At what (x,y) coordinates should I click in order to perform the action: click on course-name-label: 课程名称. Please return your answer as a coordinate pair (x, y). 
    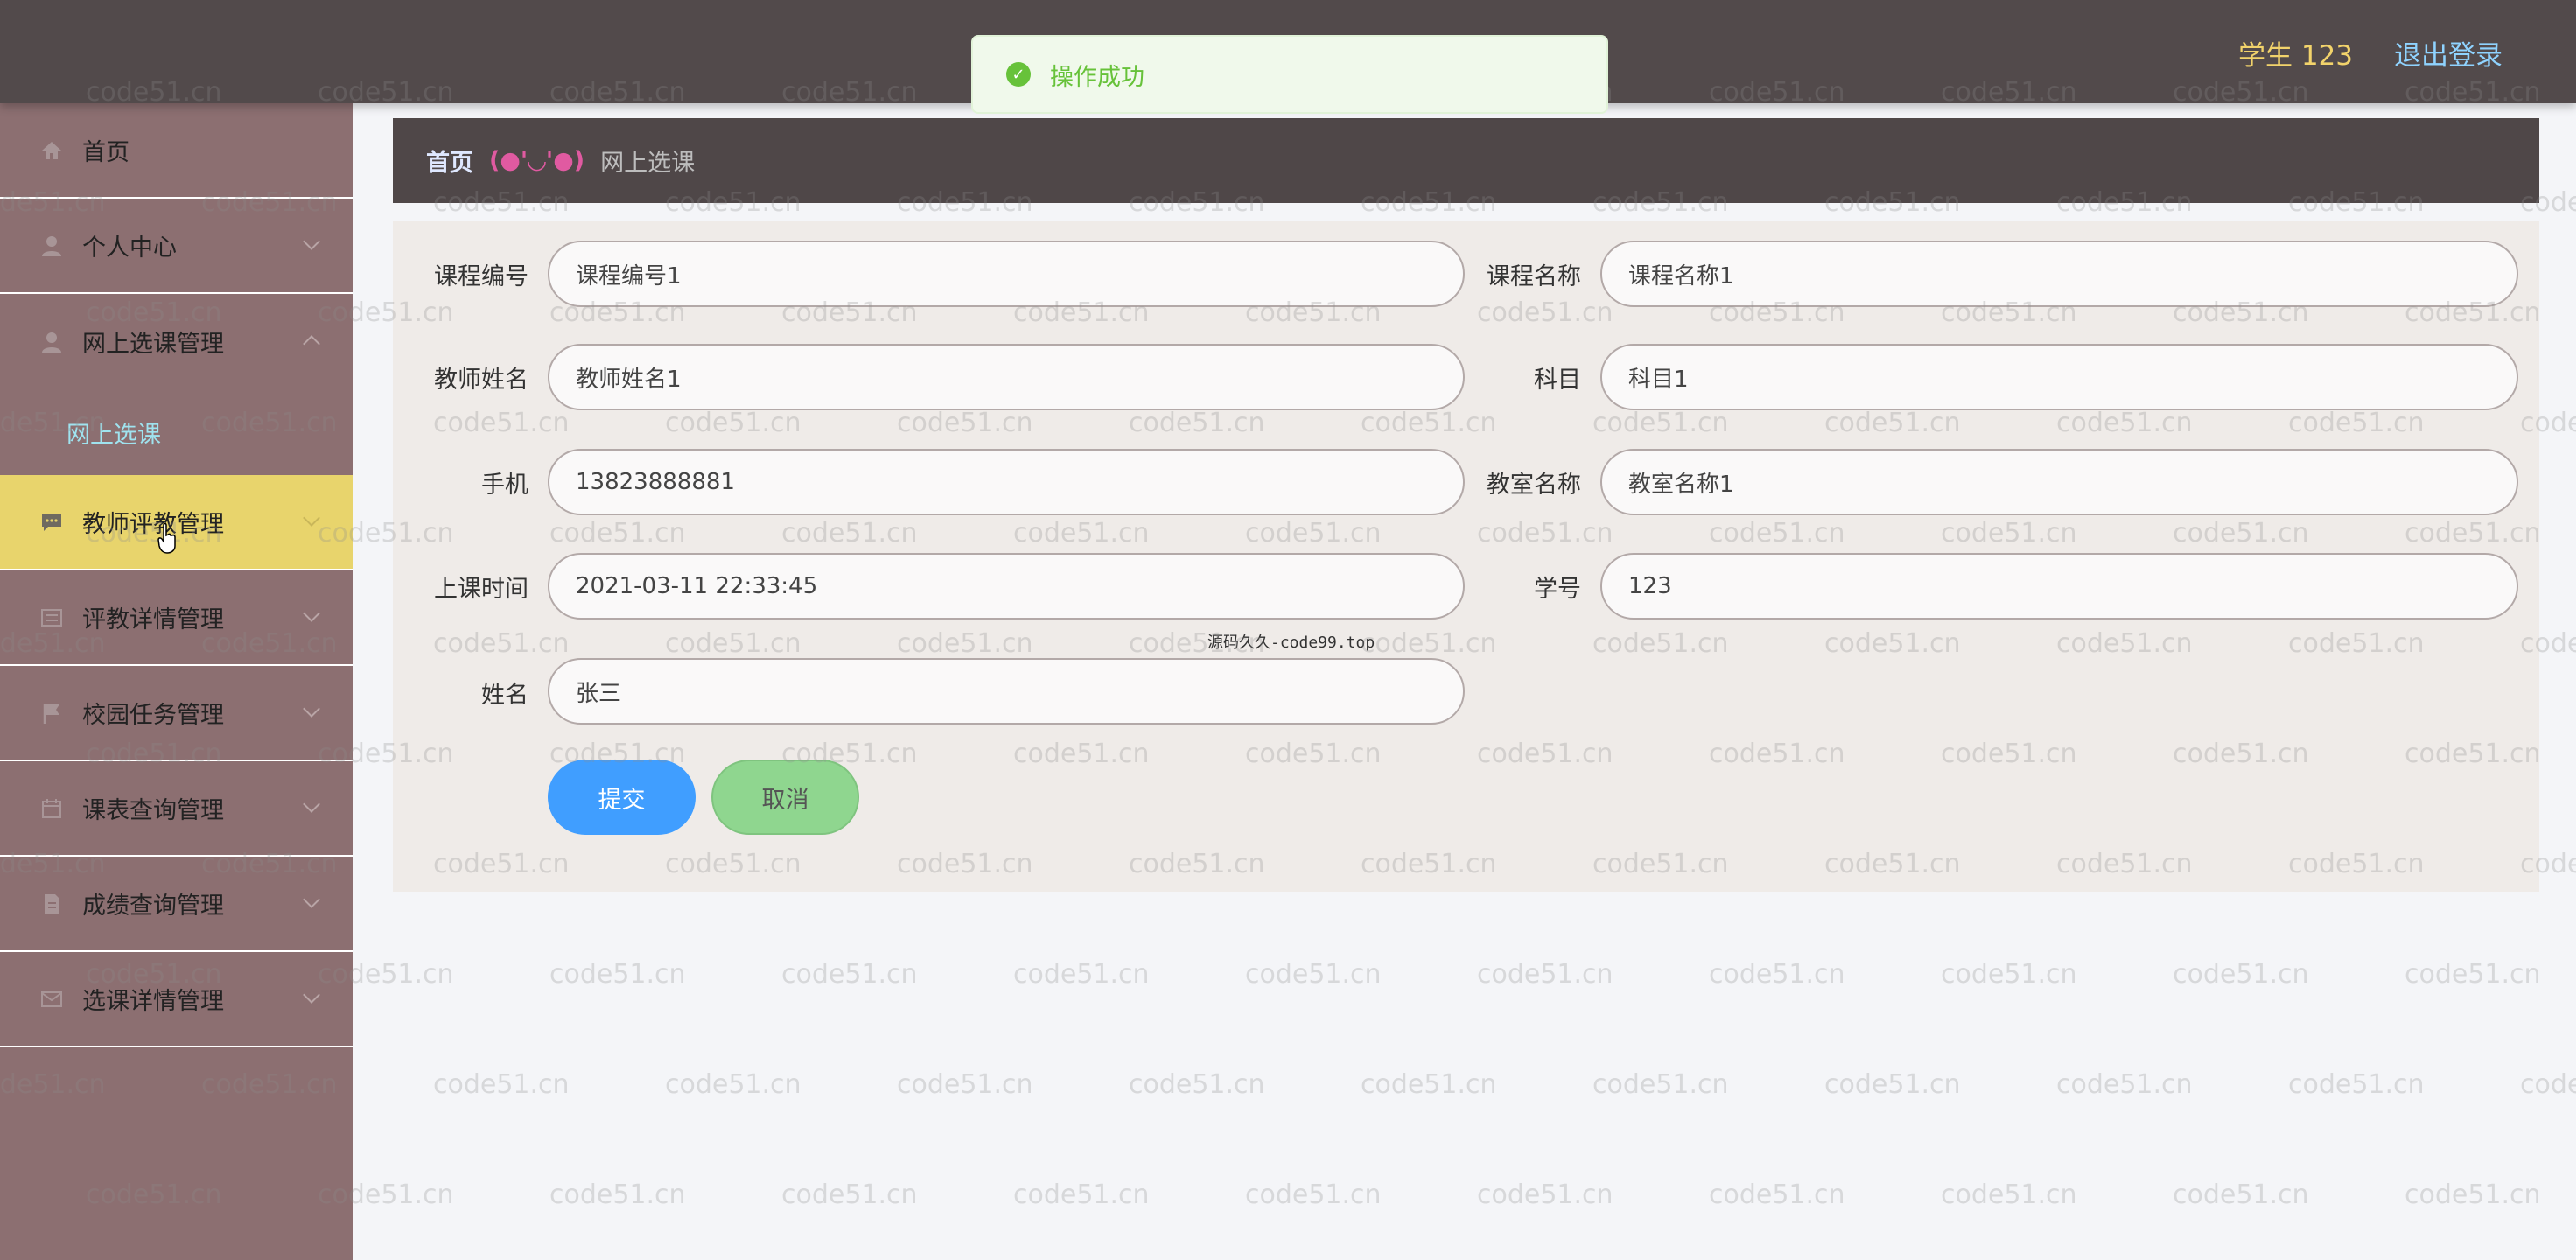
    Looking at the image, I should click on (1534, 276).